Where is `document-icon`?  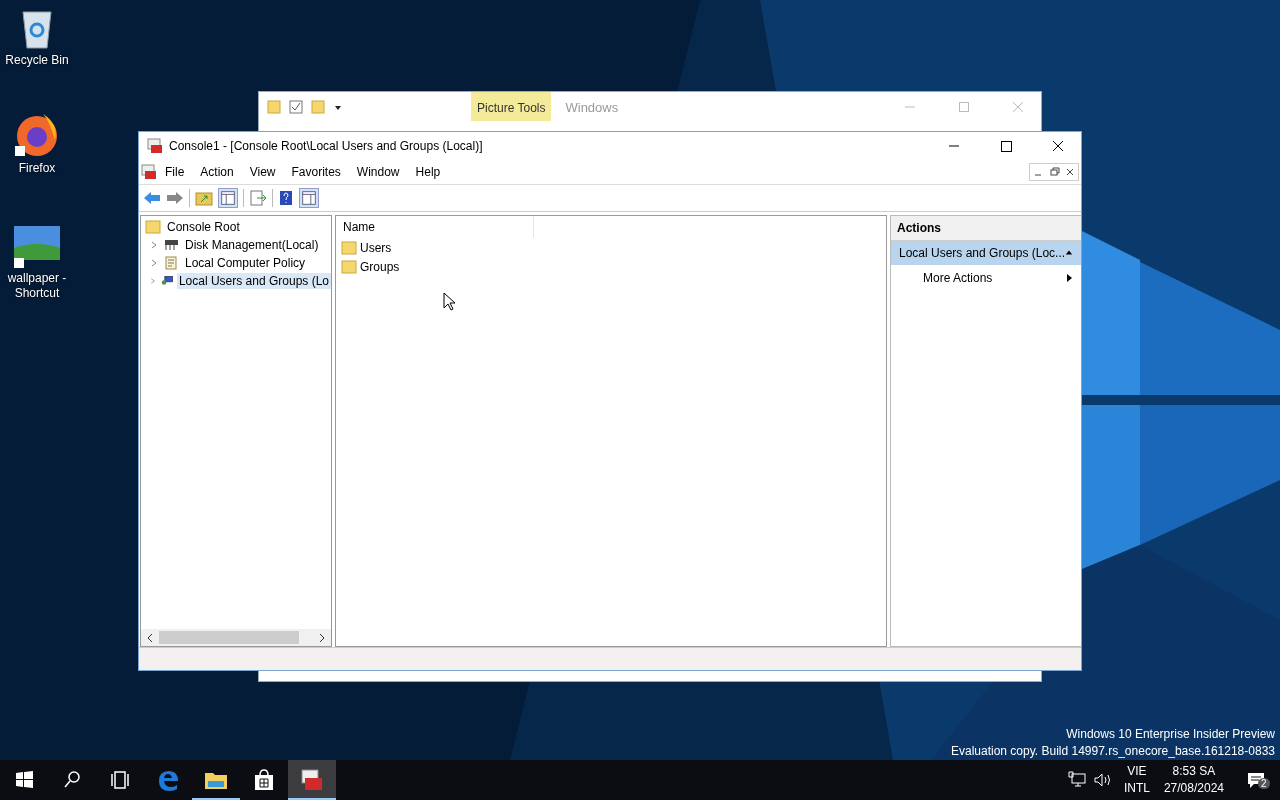
document-icon is located at coordinates (171, 263).